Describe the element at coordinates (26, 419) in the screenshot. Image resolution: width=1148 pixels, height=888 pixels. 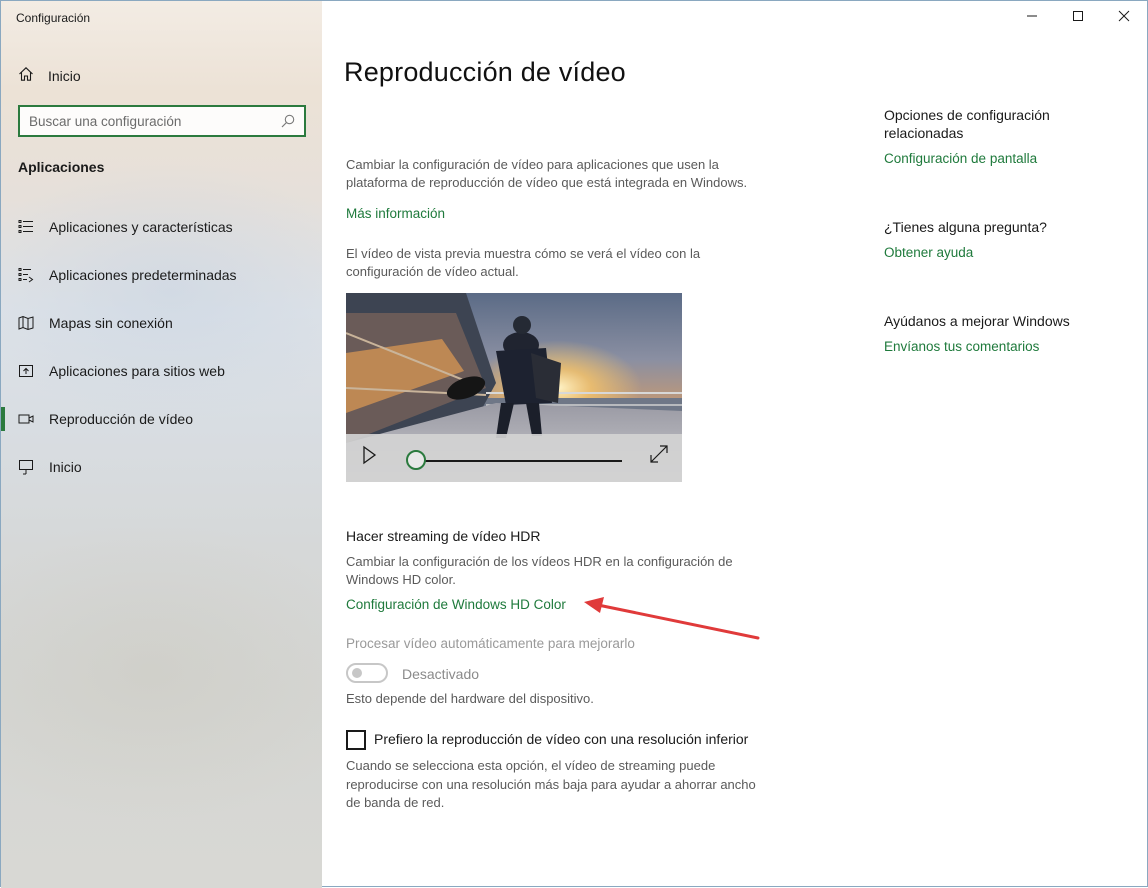
I see `video-playback-icon` at that location.